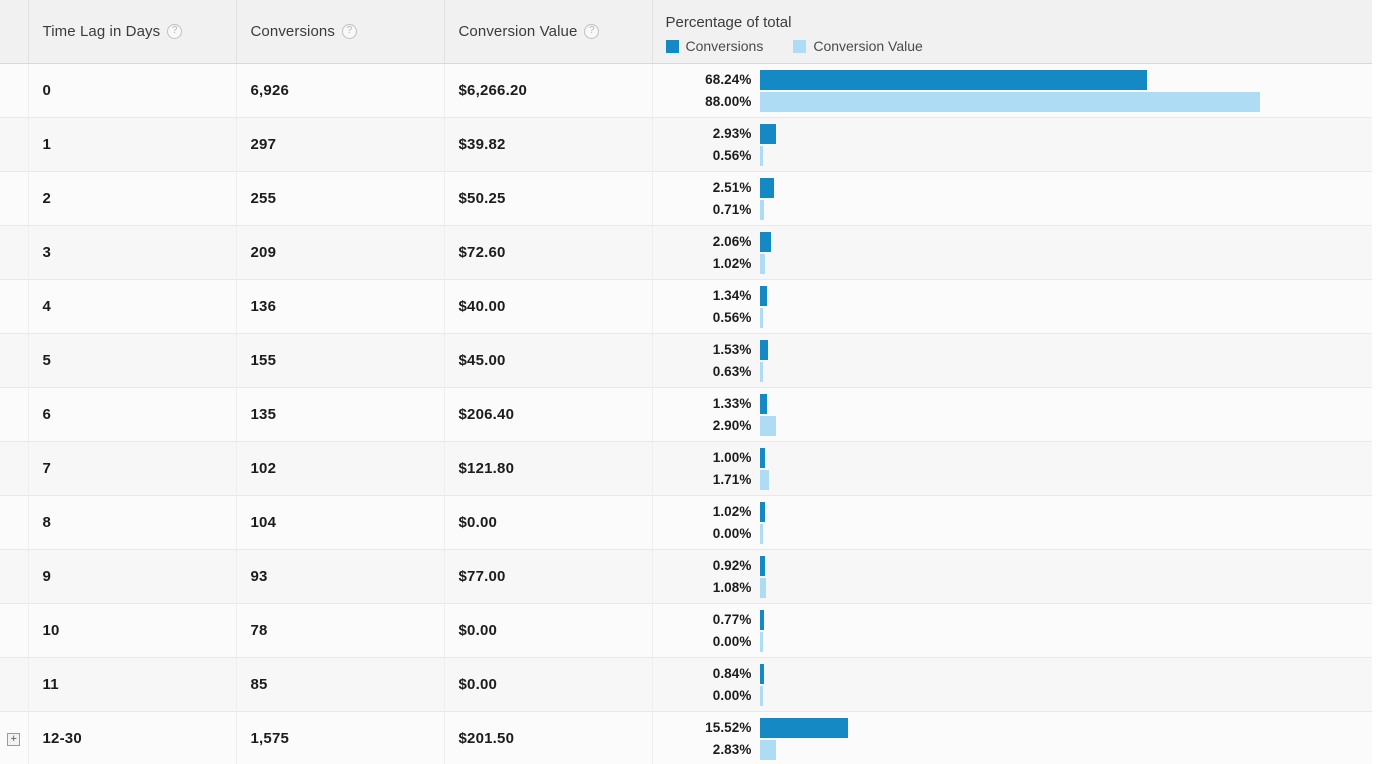 This screenshot has height=764, width=1381. Describe the element at coordinates (340, 198) in the screenshot. I see `cell-conversions: 255` at that location.